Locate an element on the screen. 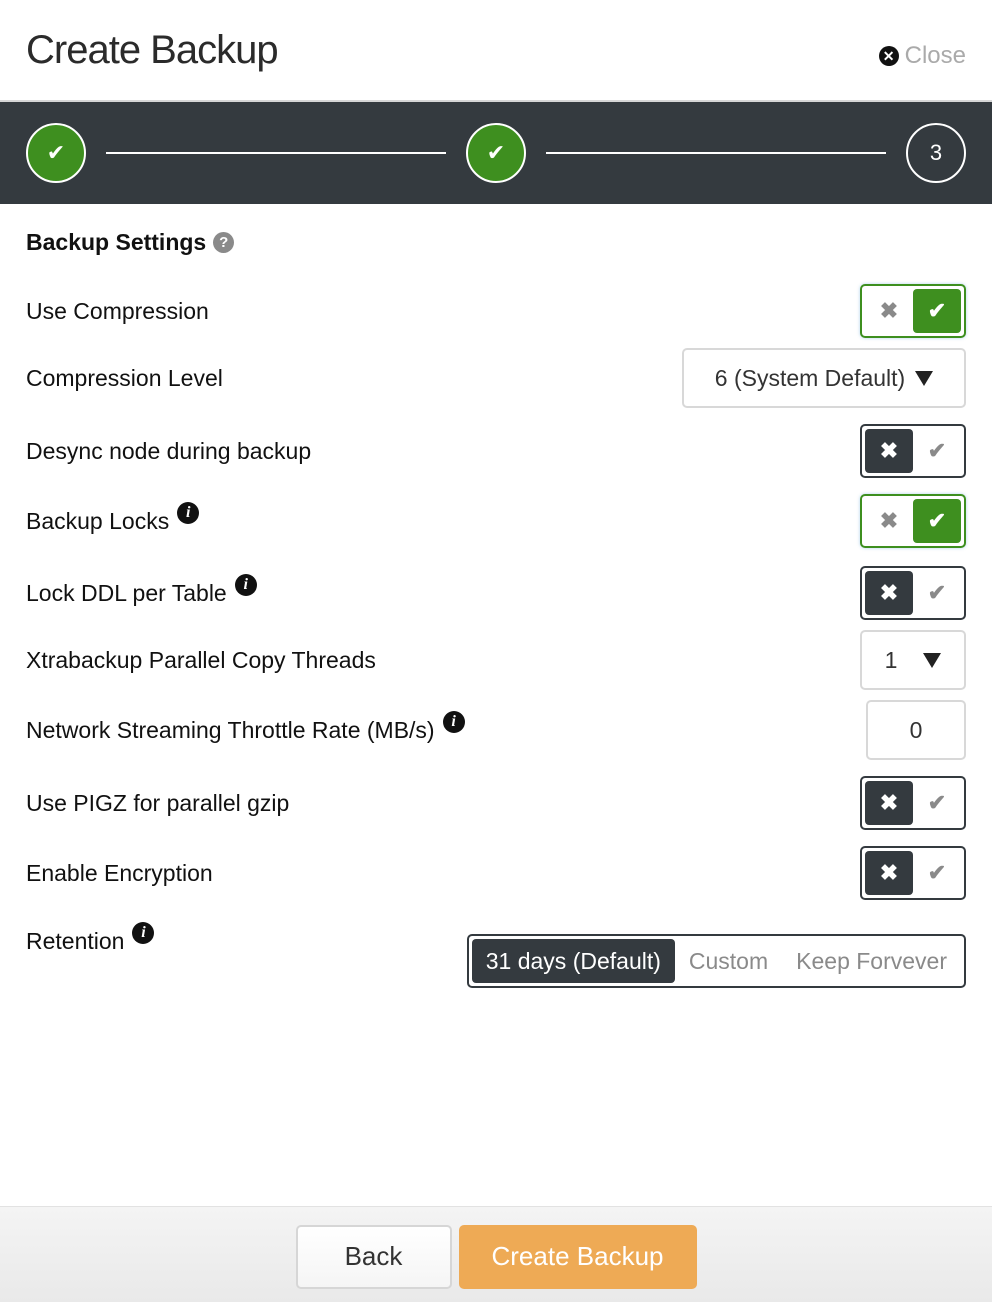 The height and width of the screenshot is (1302, 992). setting-label: Use Compression is located at coordinates (117, 310).